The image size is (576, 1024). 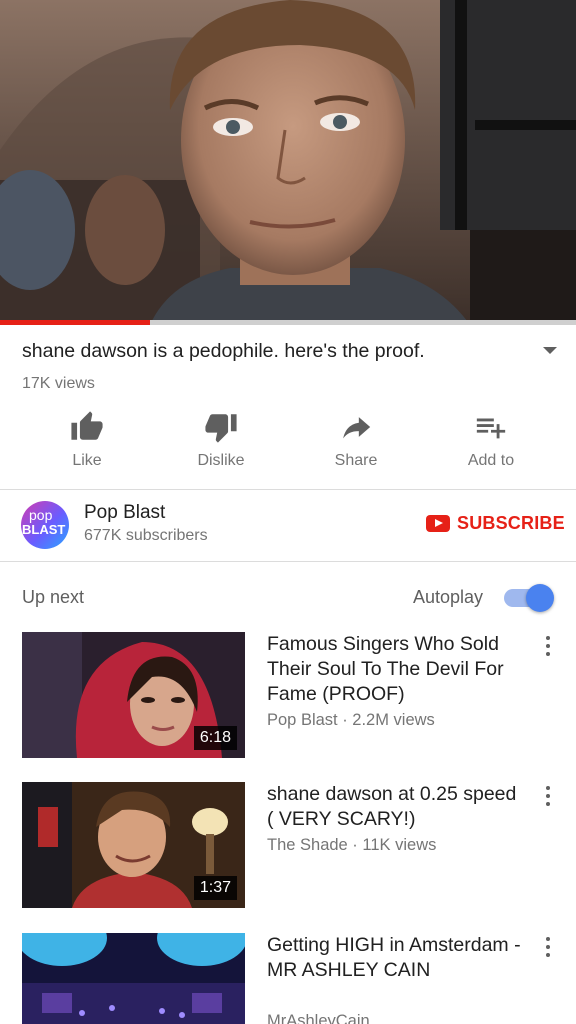 What do you see at coordinates (44, 529) in the screenshot?
I see `avatar-logo-text: BLAST` at bounding box center [44, 529].